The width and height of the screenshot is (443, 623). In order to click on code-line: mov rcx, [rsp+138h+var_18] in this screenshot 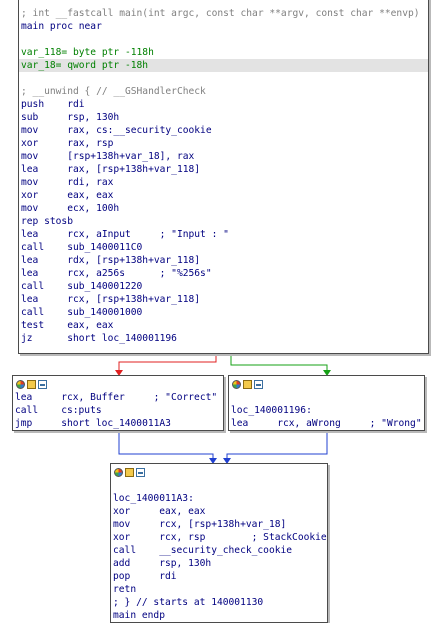, I will do `click(219, 524)`.